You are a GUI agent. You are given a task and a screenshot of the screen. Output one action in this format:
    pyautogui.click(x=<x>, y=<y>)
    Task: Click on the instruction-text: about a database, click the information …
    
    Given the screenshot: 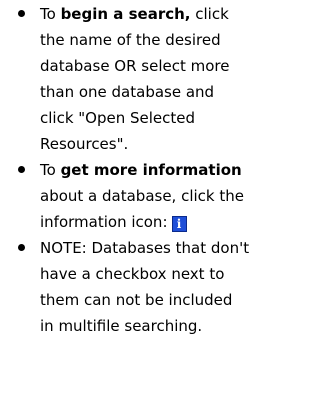 What is the action you would take?
    pyautogui.click(x=142, y=209)
    